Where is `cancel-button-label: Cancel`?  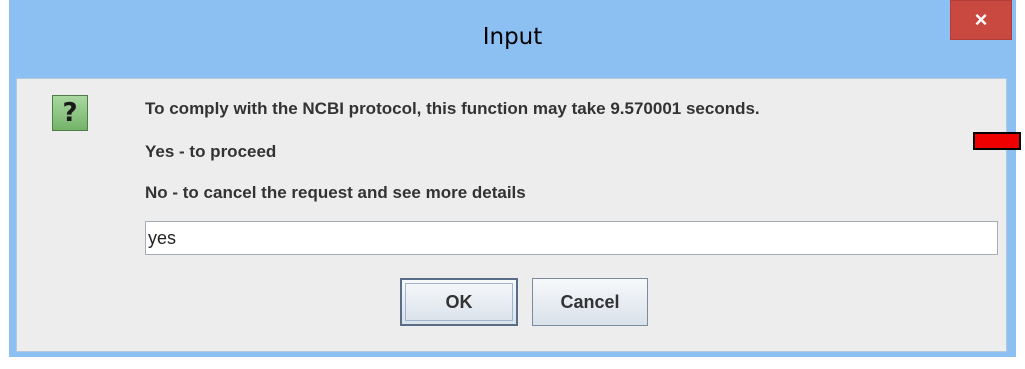 cancel-button-label: Cancel is located at coordinates (590, 302).